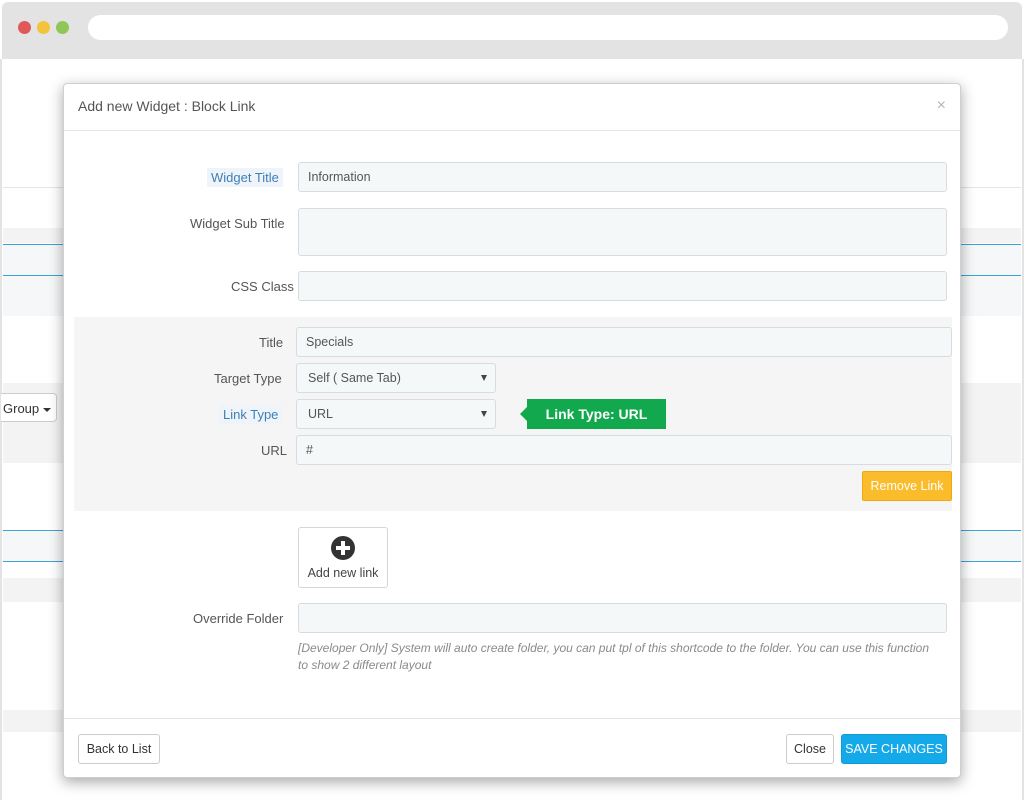 The height and width of the screenshot is (800, 1024). Describe the element at coordinates (941, 106) in the screenshot. I see `close-icon: ×` at that location.